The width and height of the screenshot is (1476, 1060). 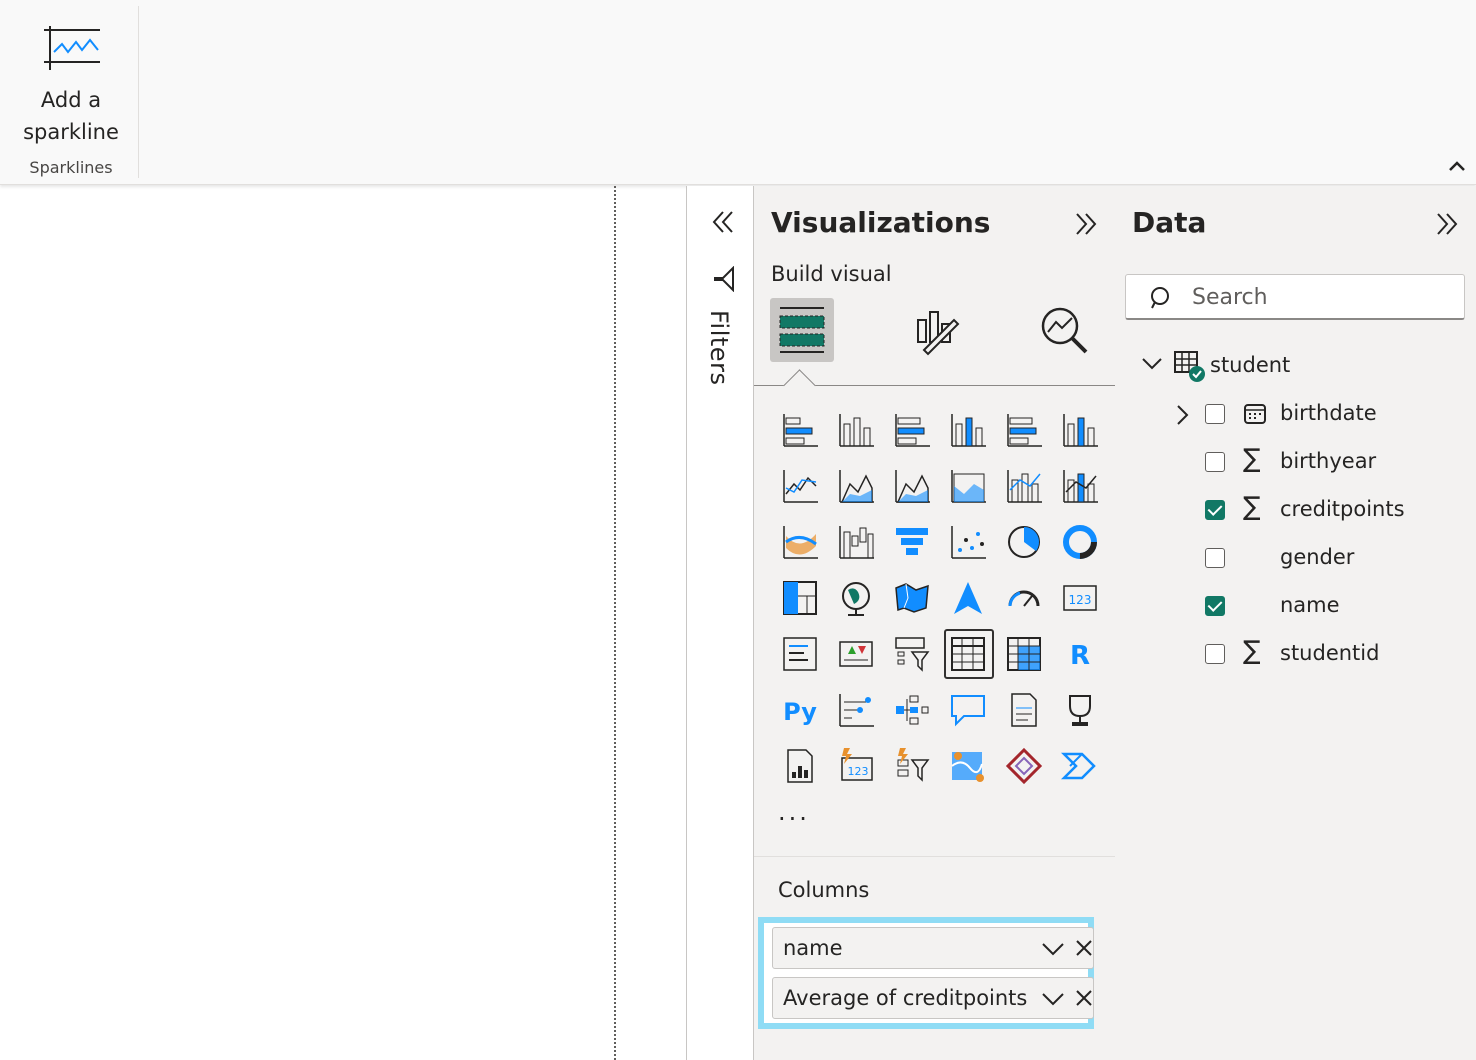 What do you see at coordinates (1024, 598) in the screenshot?
I see `gauge-icon` at bounding box center [1024, 598].